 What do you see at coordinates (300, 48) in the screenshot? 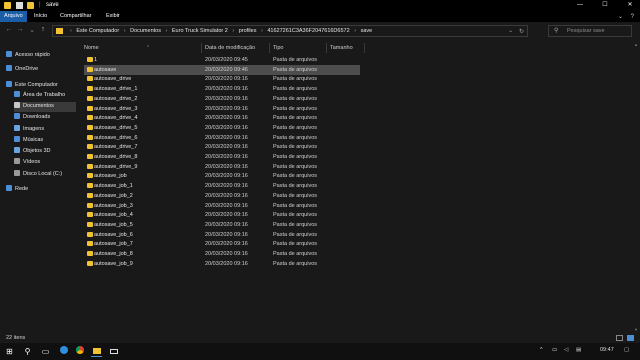
I see `column-header-type: Tipo` at bounding box center [300, 48].